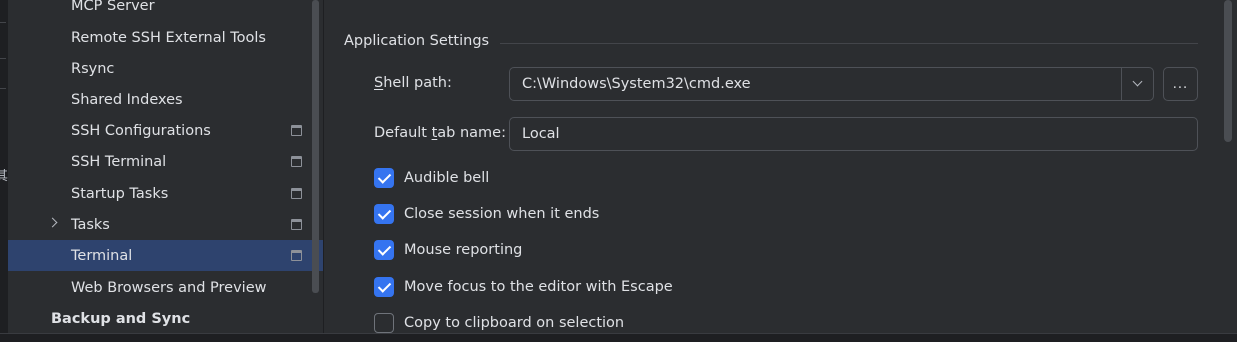  What do you see at coordinates (384, 287) in the screenshot?
I see `move-focus-checkbox` at bounding box center [384, 287].